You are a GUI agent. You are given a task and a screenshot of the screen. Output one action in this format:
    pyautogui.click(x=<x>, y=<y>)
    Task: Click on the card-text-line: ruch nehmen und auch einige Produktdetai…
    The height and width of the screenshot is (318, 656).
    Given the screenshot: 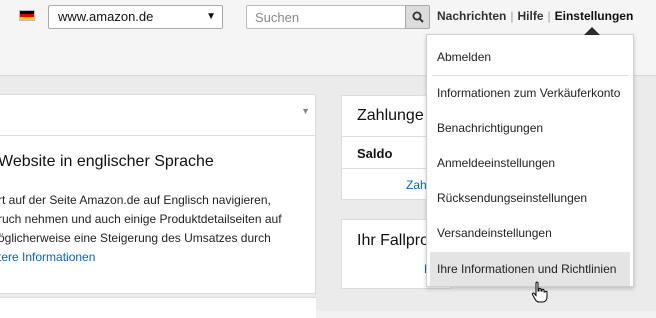 What is the action you would take?
    pyautogui.click(x=141, y=219)
    